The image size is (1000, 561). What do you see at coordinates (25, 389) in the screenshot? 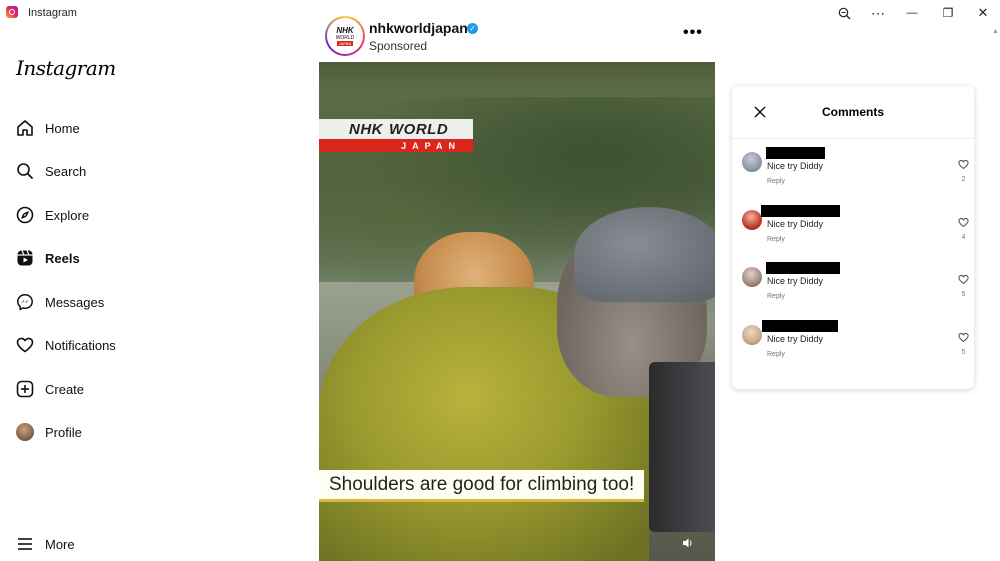
I see `plus-square-icon` at bounding box center [25, 389].